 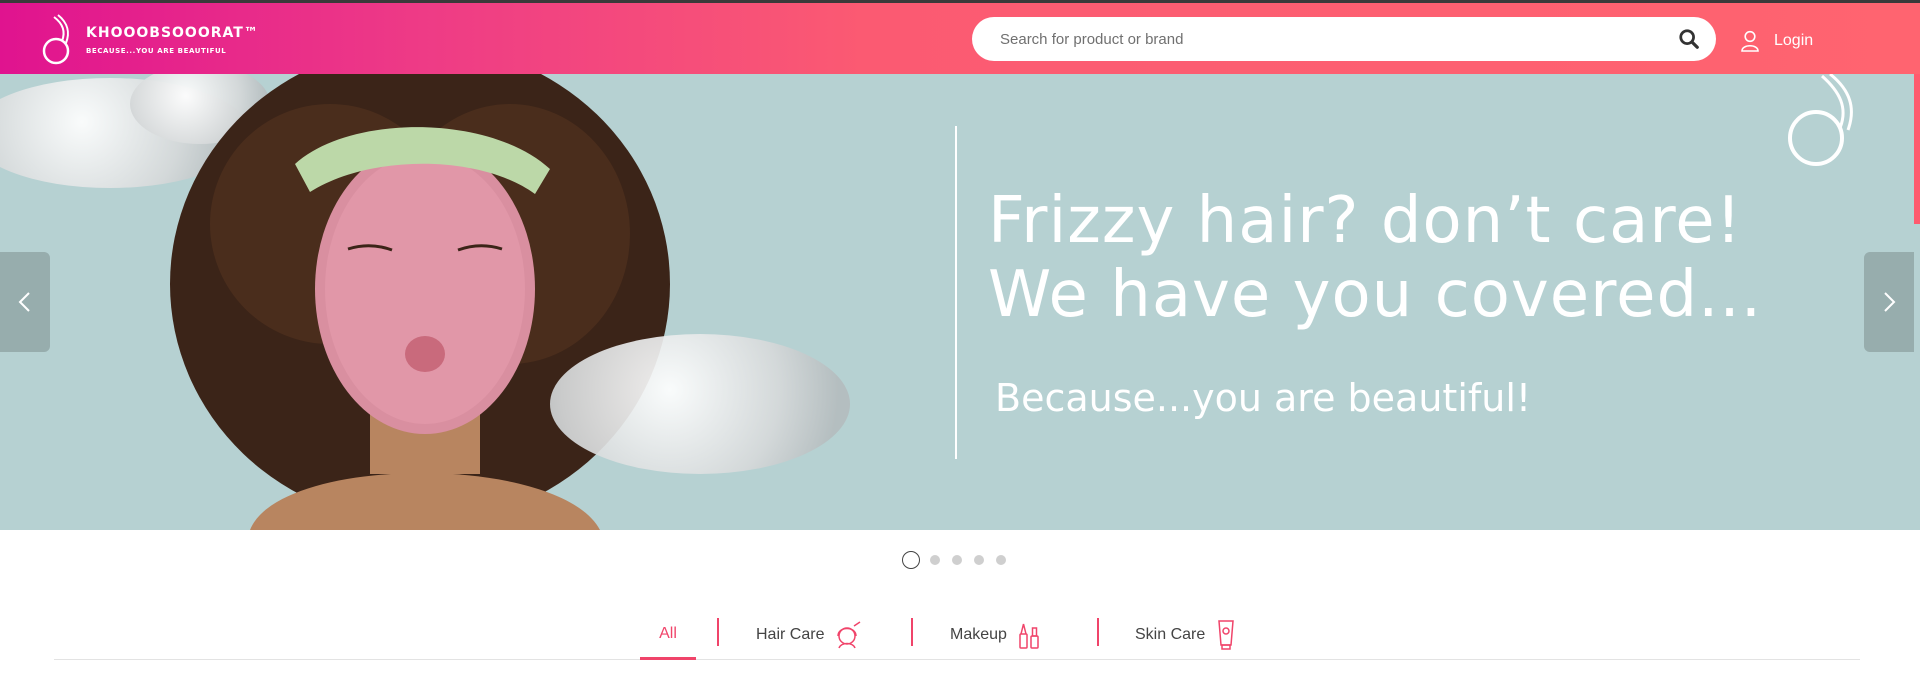 What do you see at coordinates (156, 51) in the screenshot?
I see `logo-tagline: BECAUSE...YOU ARE BEAUTIFUL` at bounding box center [156, 51].